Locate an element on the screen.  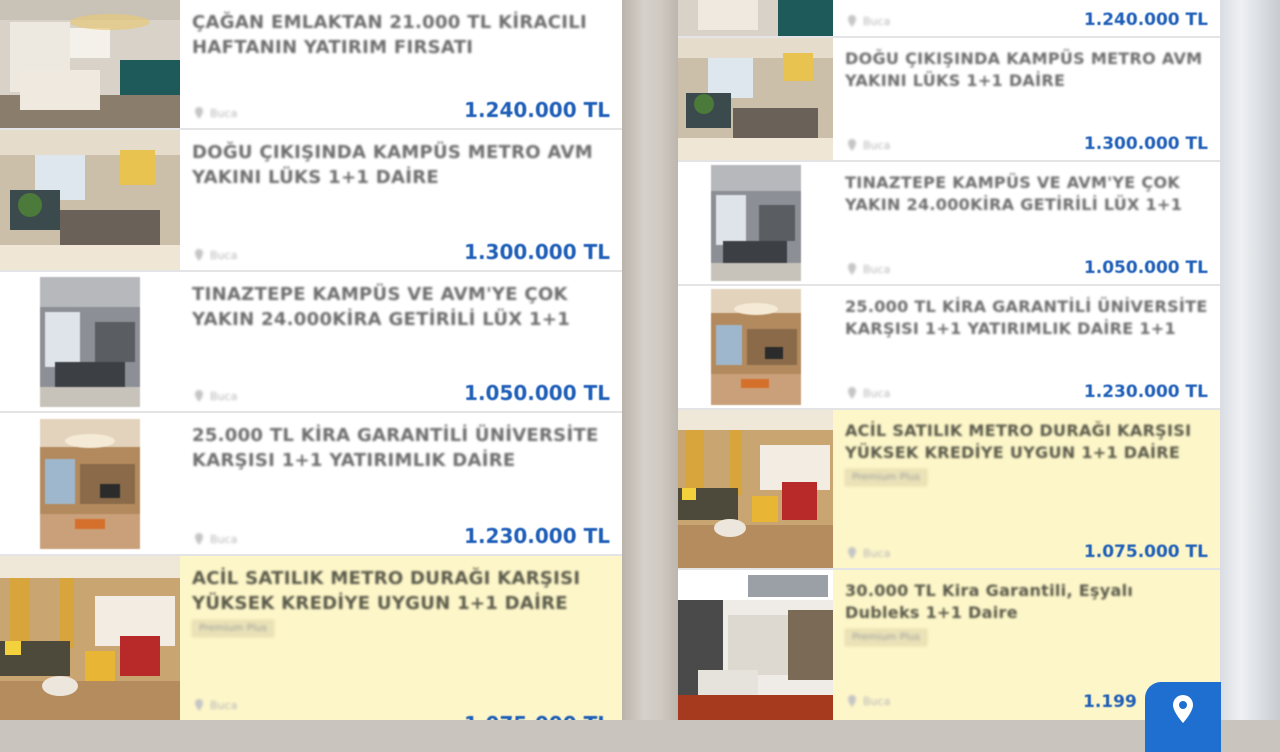
listing-info: Buca 1.240.000 TL is located at coordinates (1026, 18).